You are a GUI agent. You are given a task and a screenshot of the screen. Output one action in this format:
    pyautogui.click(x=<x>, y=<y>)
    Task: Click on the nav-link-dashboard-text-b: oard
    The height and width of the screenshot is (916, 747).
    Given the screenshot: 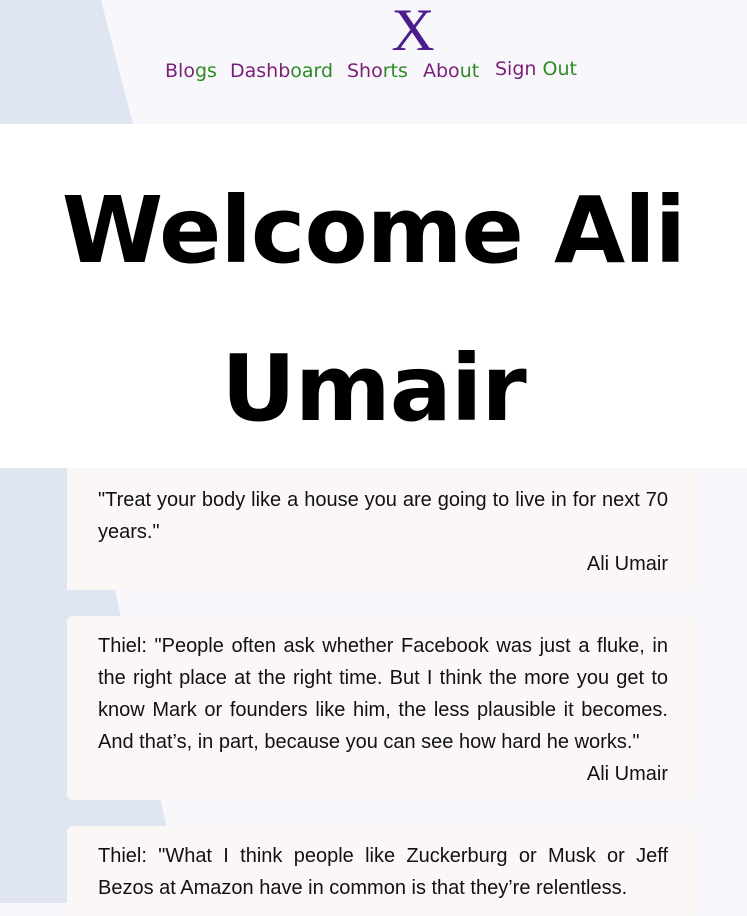 What is the action you would take?
    pyautogui.click(x=312, y=71)
    